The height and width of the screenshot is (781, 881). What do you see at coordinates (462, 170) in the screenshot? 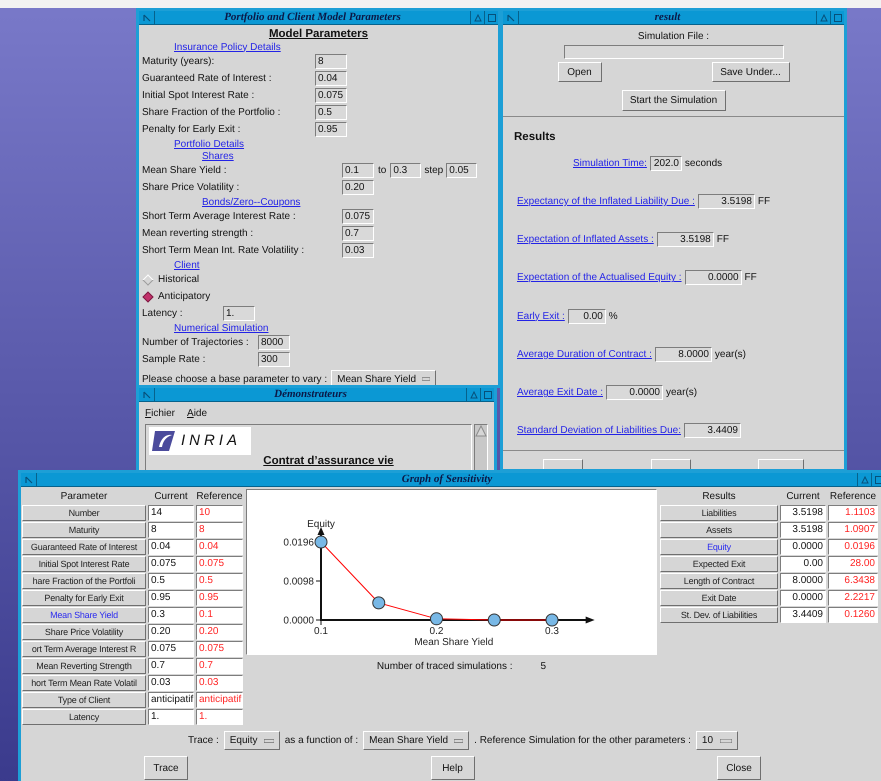
I see `text-field: 0.05` at bounding box center [462, 170].